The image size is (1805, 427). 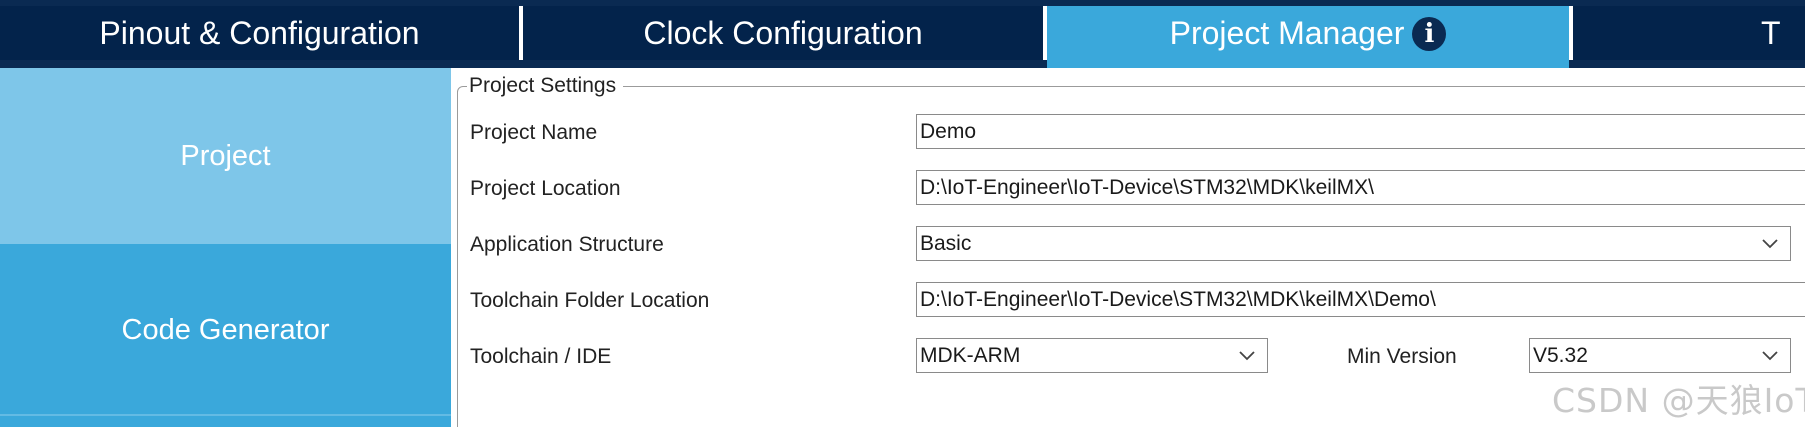 What do you see at coordinates (1402, 356) in the screenshot?
I see `min-version-label: Min Version` at bounding box center [1402, 356].